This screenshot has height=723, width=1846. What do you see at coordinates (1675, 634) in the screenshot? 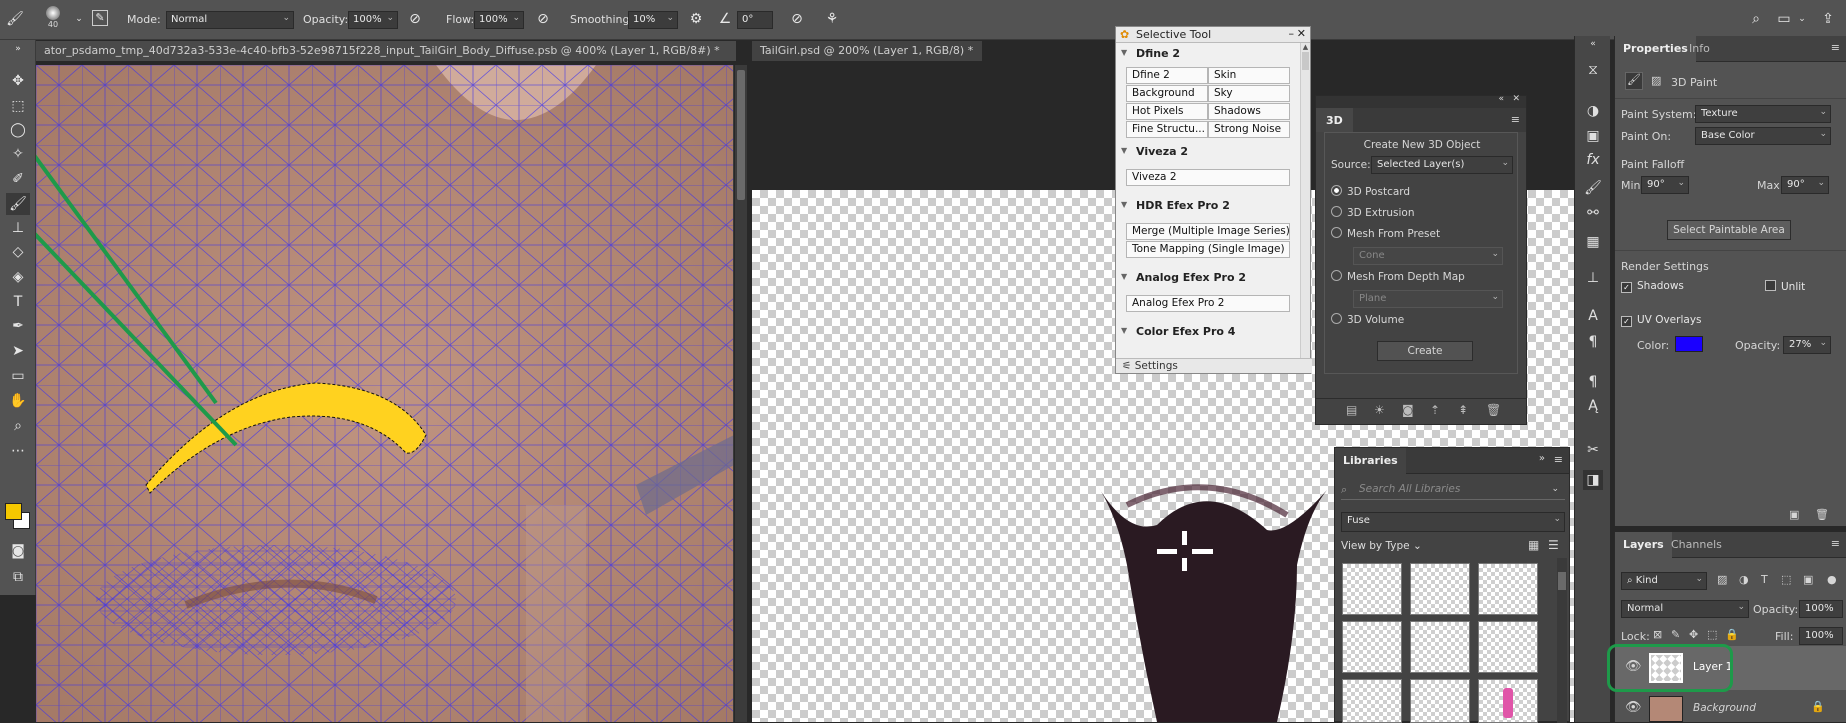
I see `lock-pixels-icon: ✎` at bounding box center [1675, 634].